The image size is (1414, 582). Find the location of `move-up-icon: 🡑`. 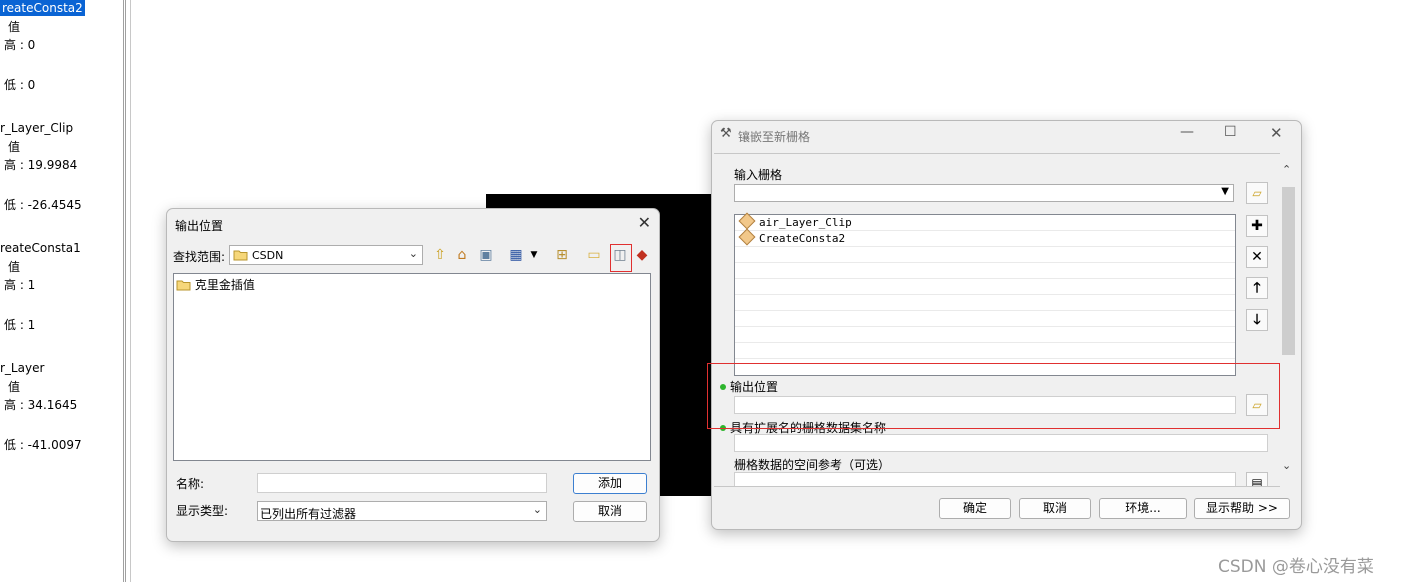

move-up-icon: 🡑 is located at coordinates (1257, 288).